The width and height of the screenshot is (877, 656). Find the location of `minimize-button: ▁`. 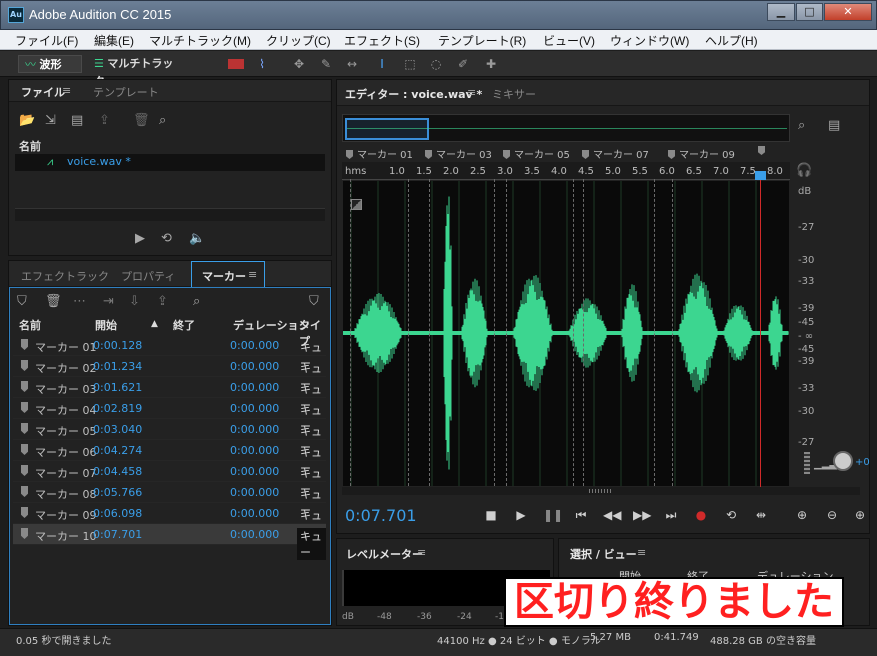

minimize-button: ▁ is located at coordinates (781, 12).